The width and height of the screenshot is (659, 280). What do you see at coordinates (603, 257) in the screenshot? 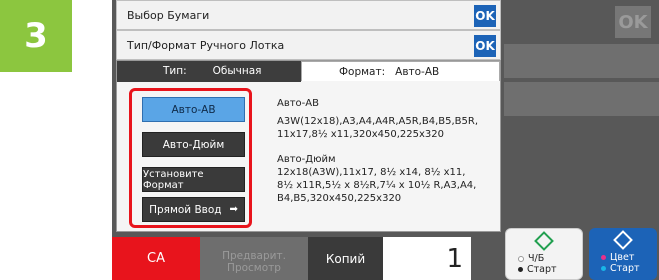
I see `magenta-dot-icon` at bounding box center [603, 257].